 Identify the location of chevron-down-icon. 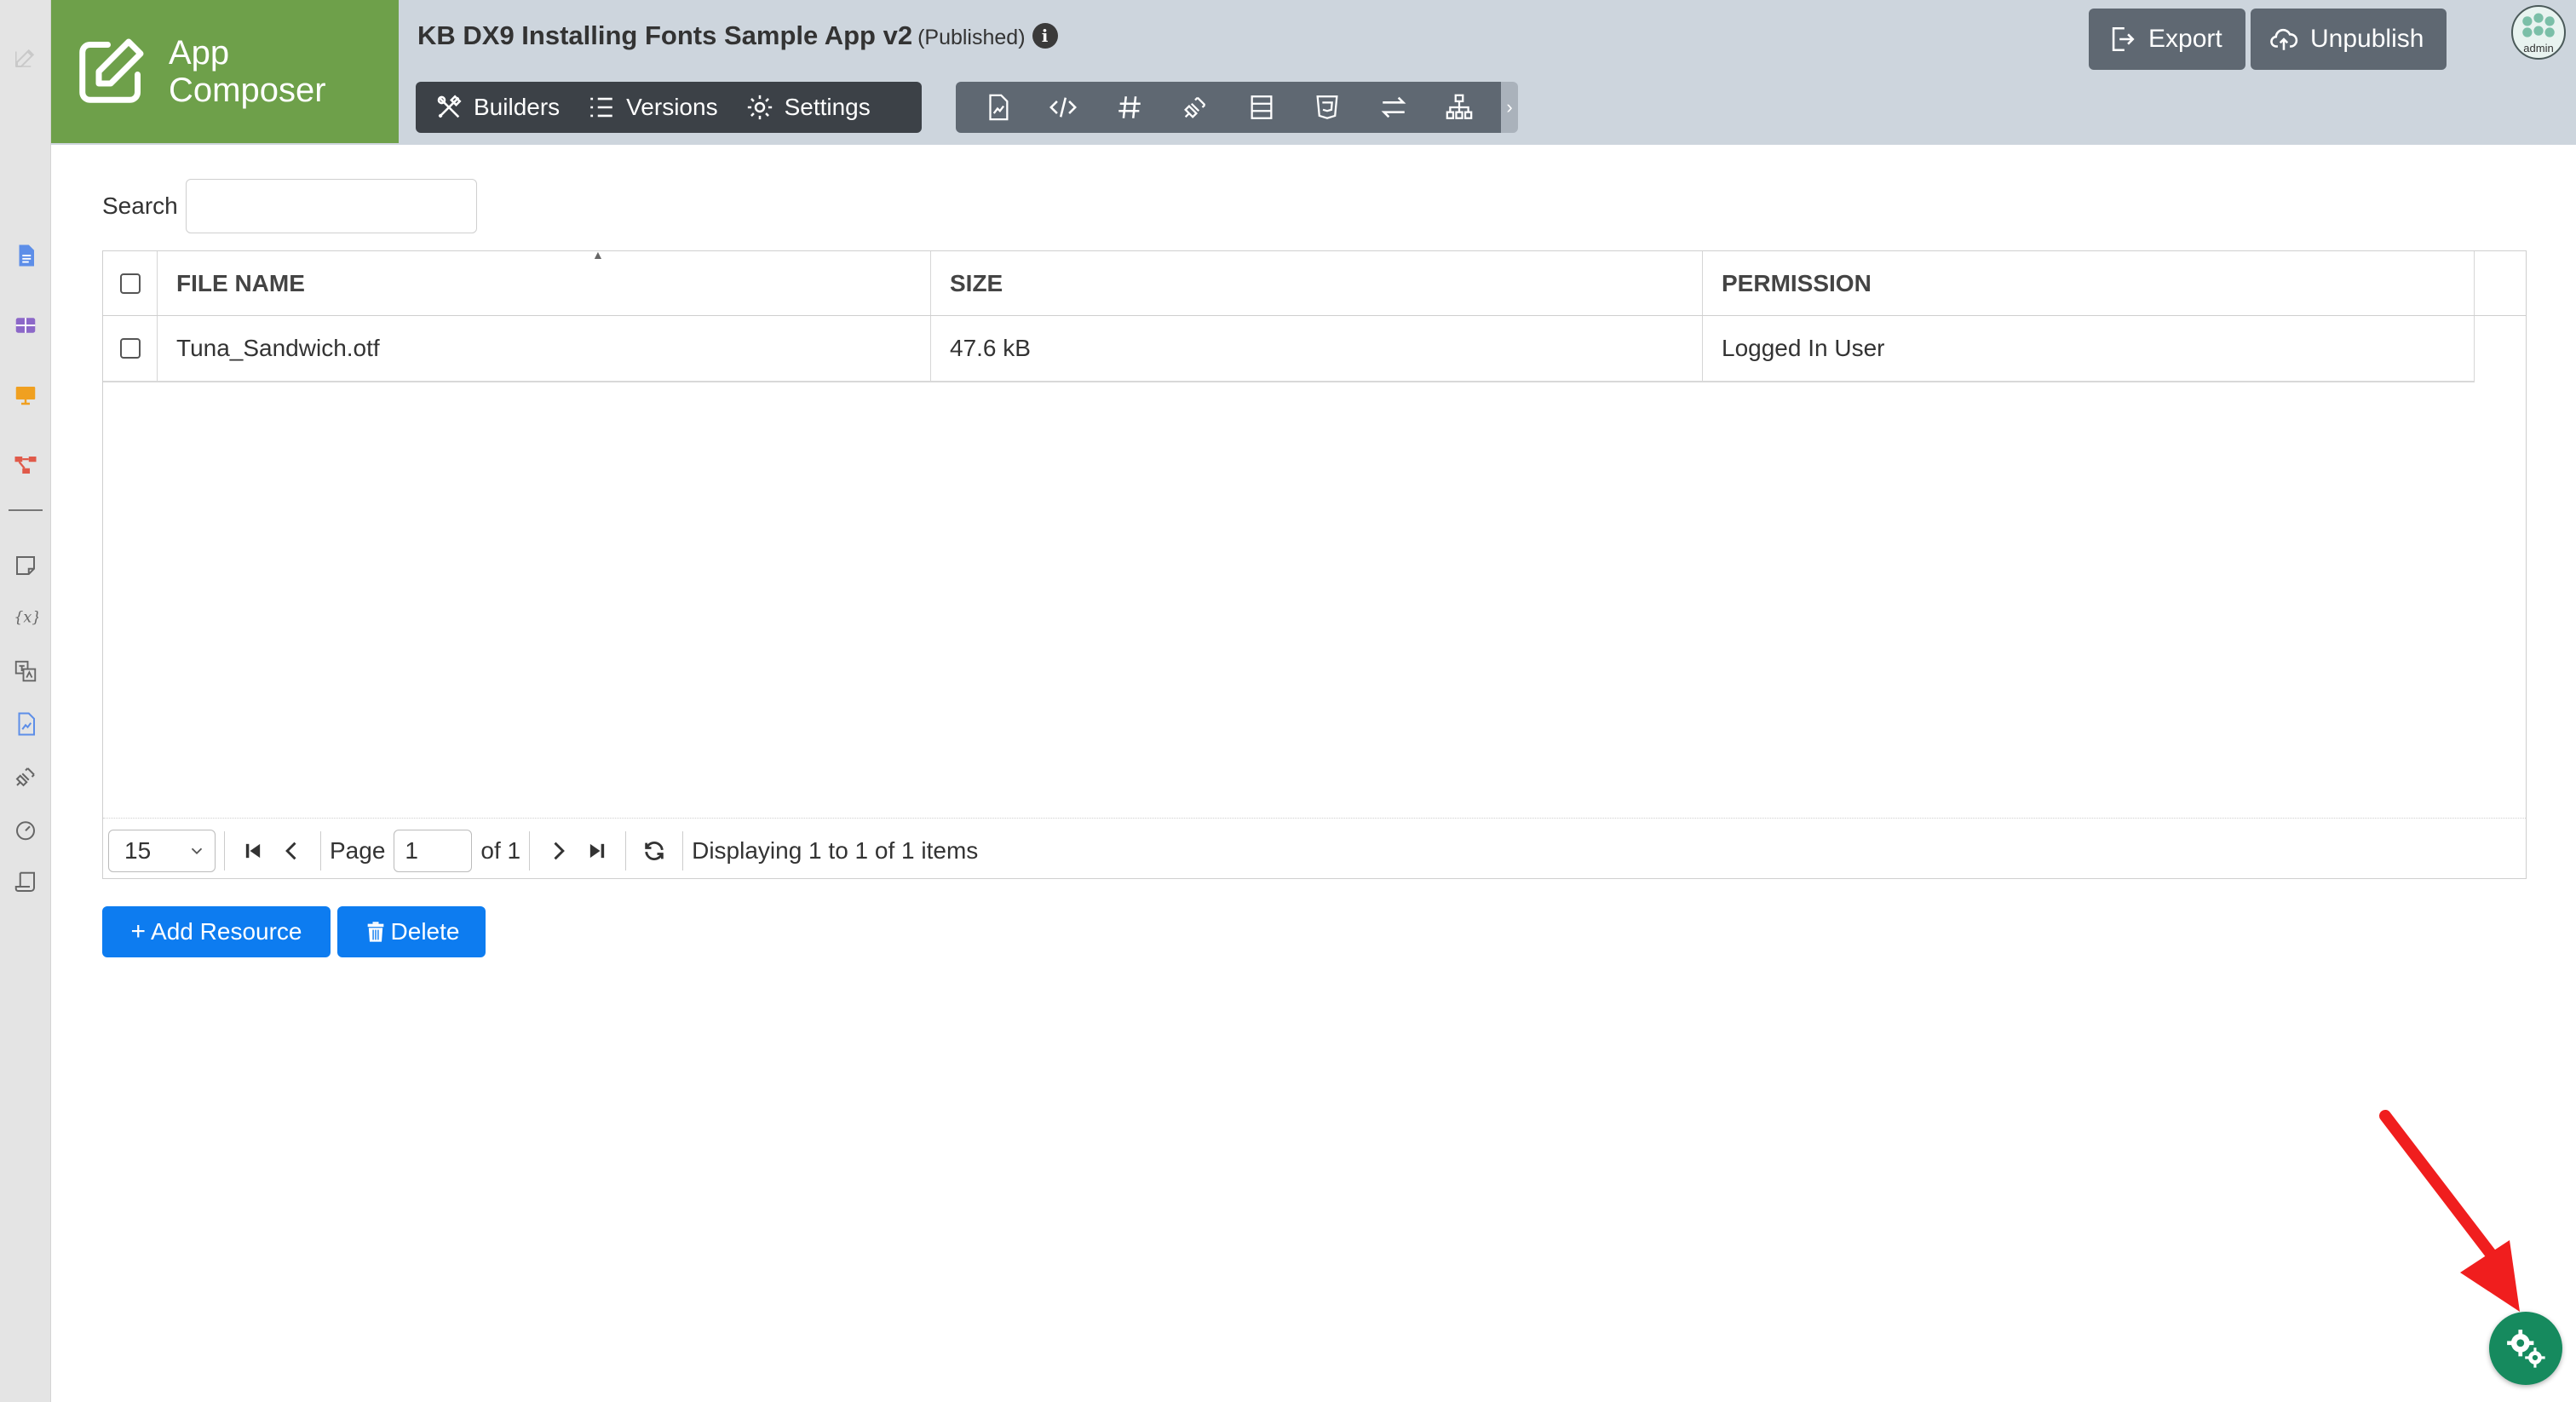
(197, 851).